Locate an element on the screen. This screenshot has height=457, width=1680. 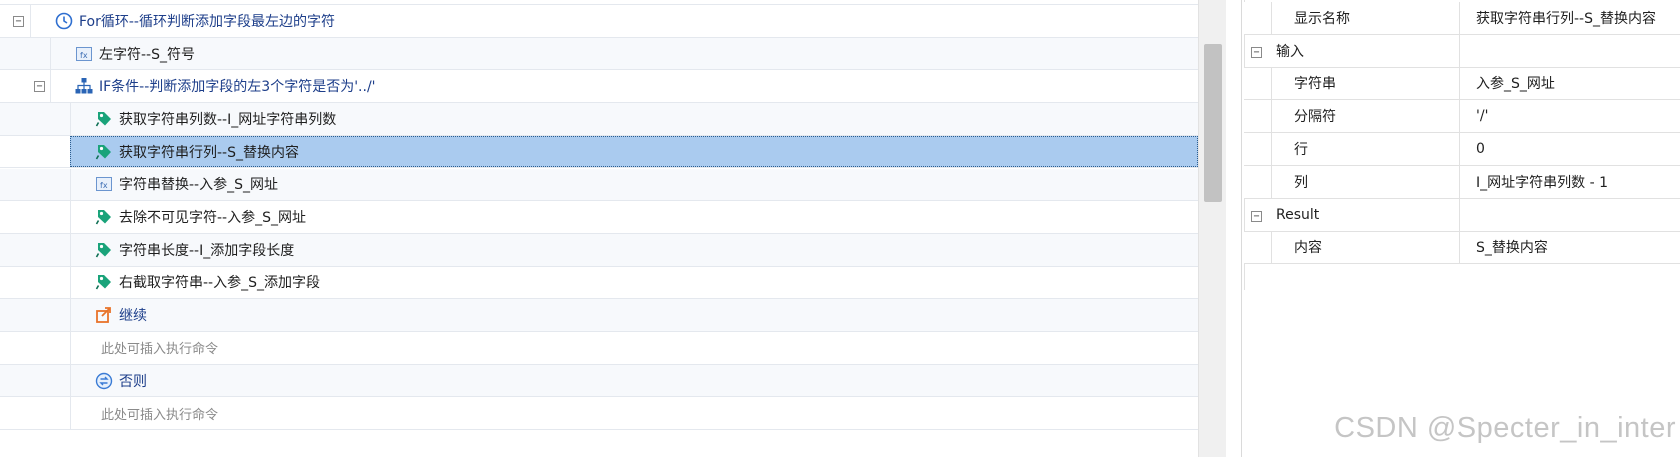
continue-icon is located at coordinates (104, 315).